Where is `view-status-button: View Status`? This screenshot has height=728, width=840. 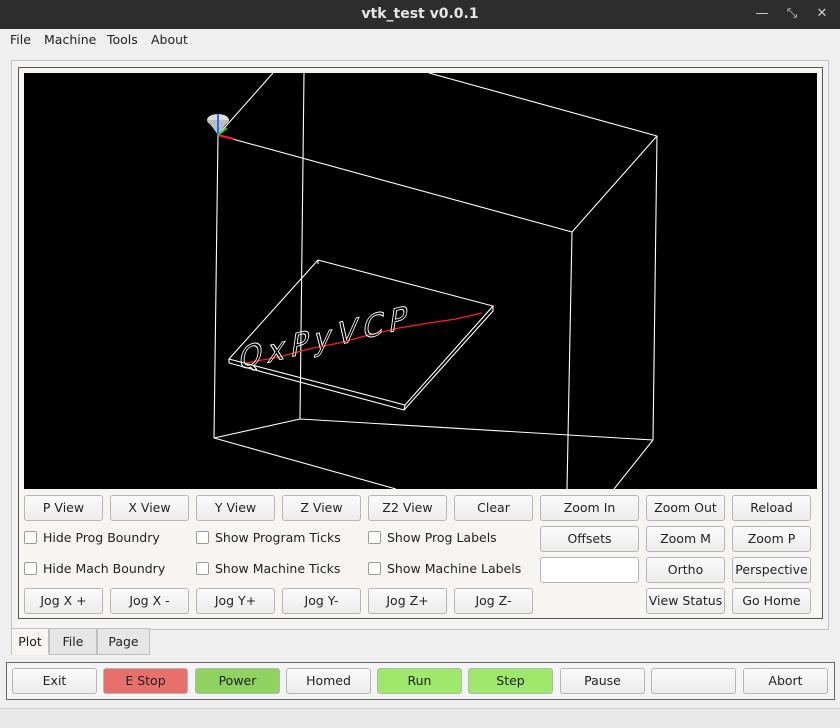
view-status-button: View Status is located at coordinates (685, 601).